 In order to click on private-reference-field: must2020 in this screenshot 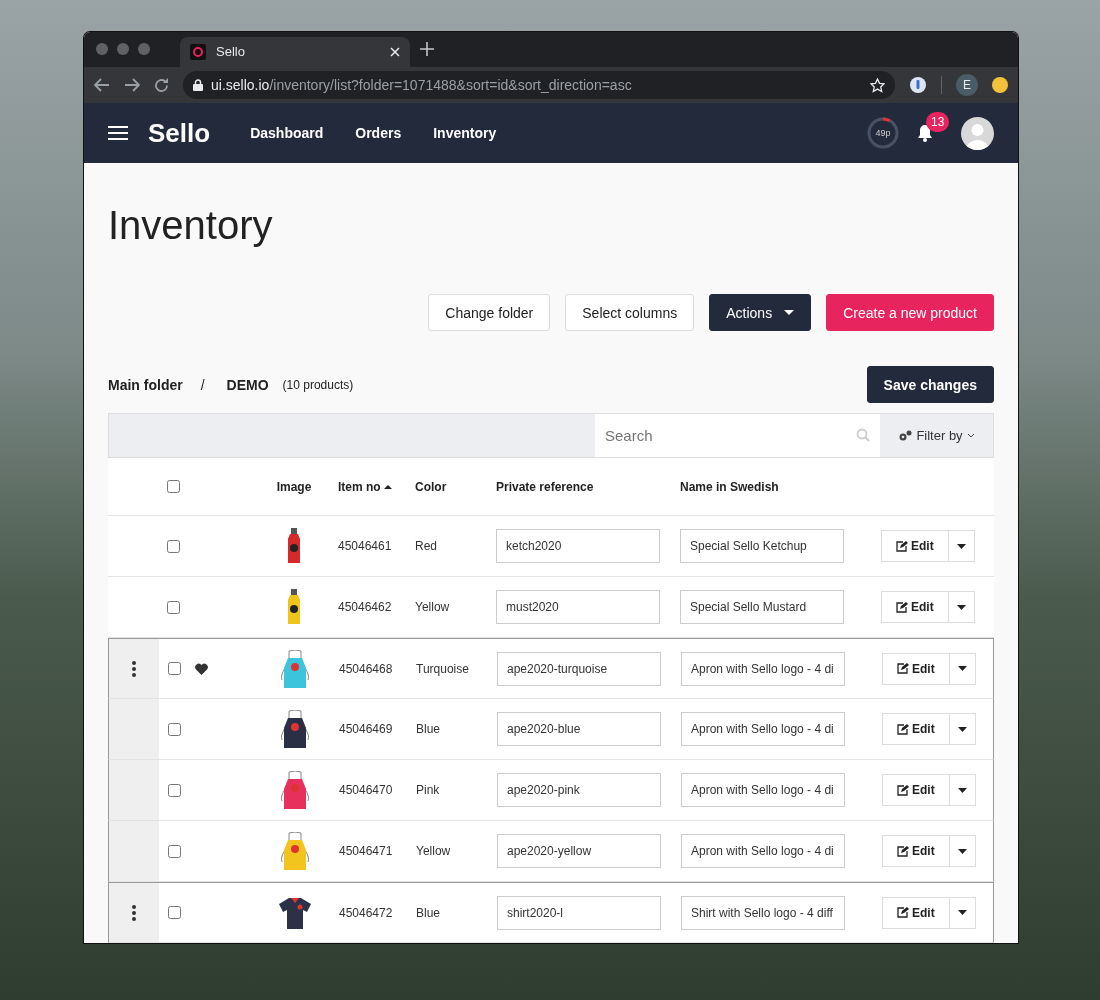, I will do `click(578, 607)`.